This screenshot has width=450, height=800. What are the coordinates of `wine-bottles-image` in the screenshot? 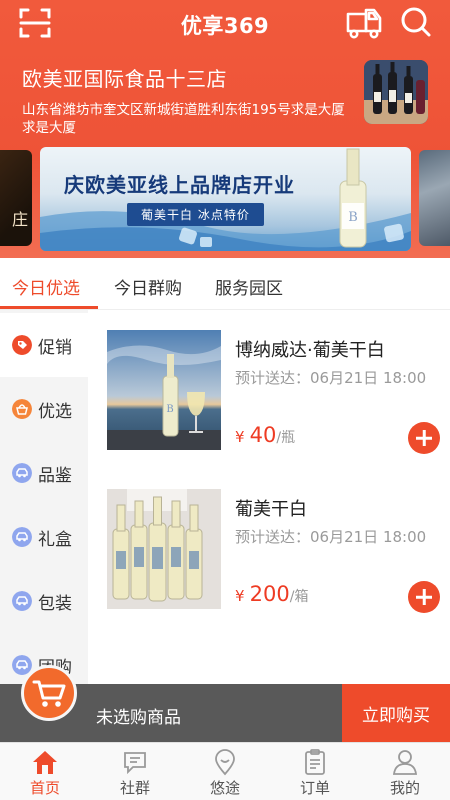 It's located at (396, 92).